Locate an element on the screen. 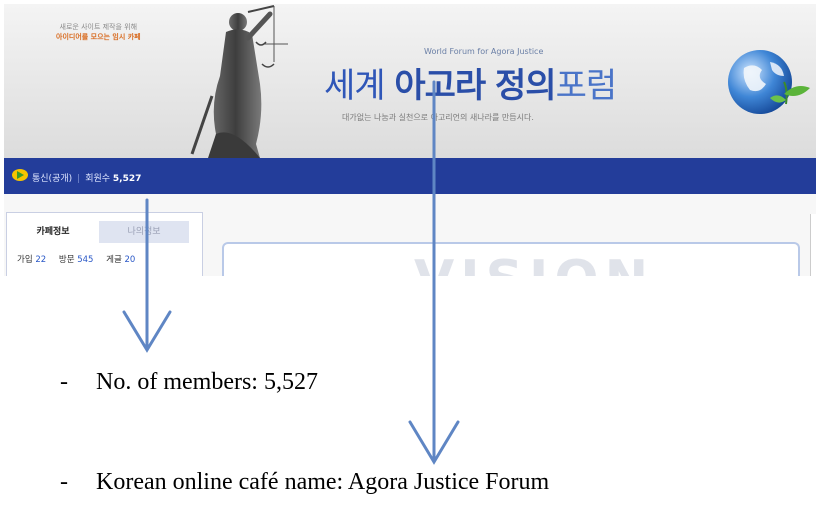  cafe-title: 세계 아고라 정의포럼 is located at coordinates (471, 86).